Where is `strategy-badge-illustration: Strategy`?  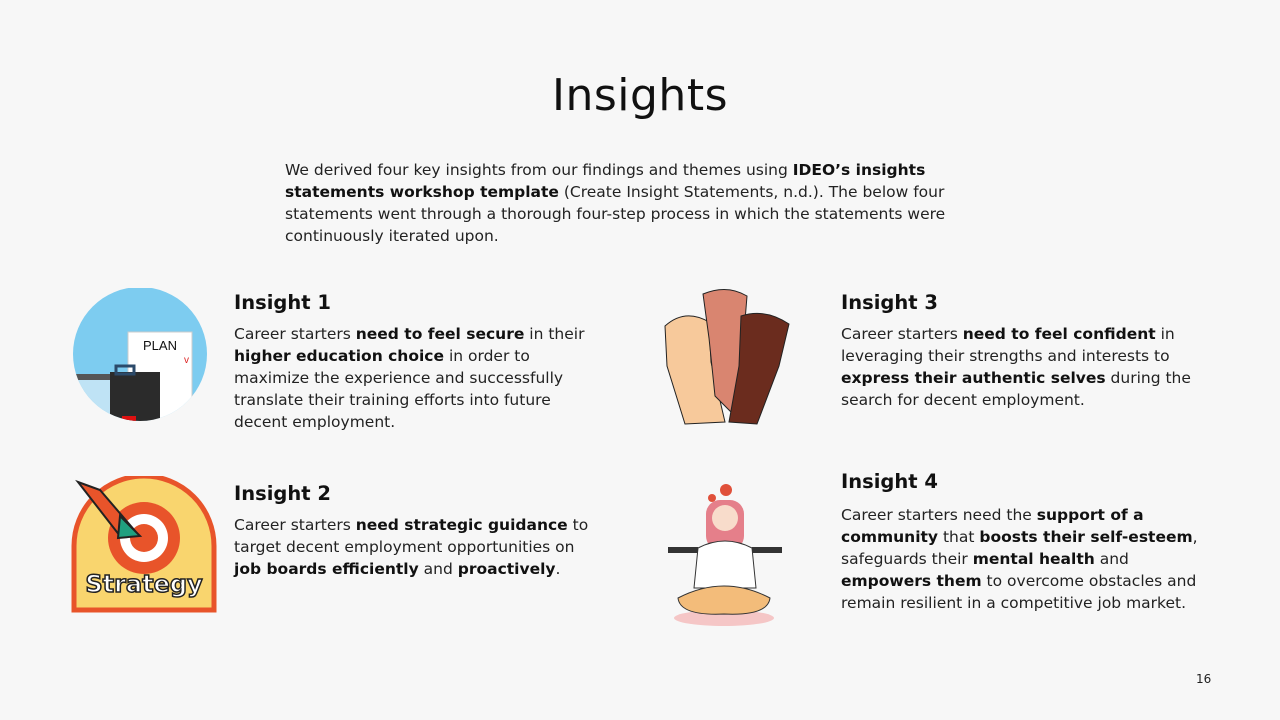
strategy-badge-illustration: Strategy is located at coordinates (144, 544).